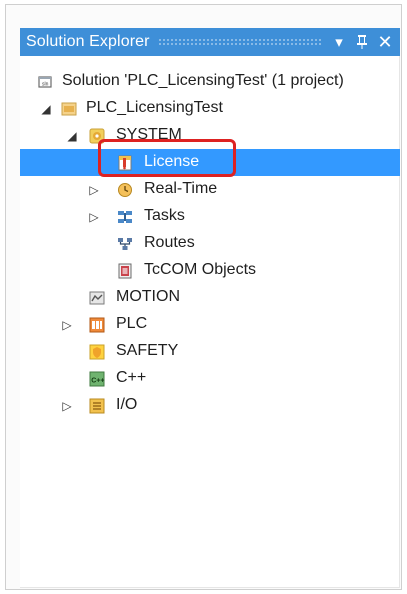 The width and height of the screenshot is (407, 594). What do you see at coordinates (385, 42) in the screenshot?
I see `close-icon: ✕` at bounding box center [385, 42].